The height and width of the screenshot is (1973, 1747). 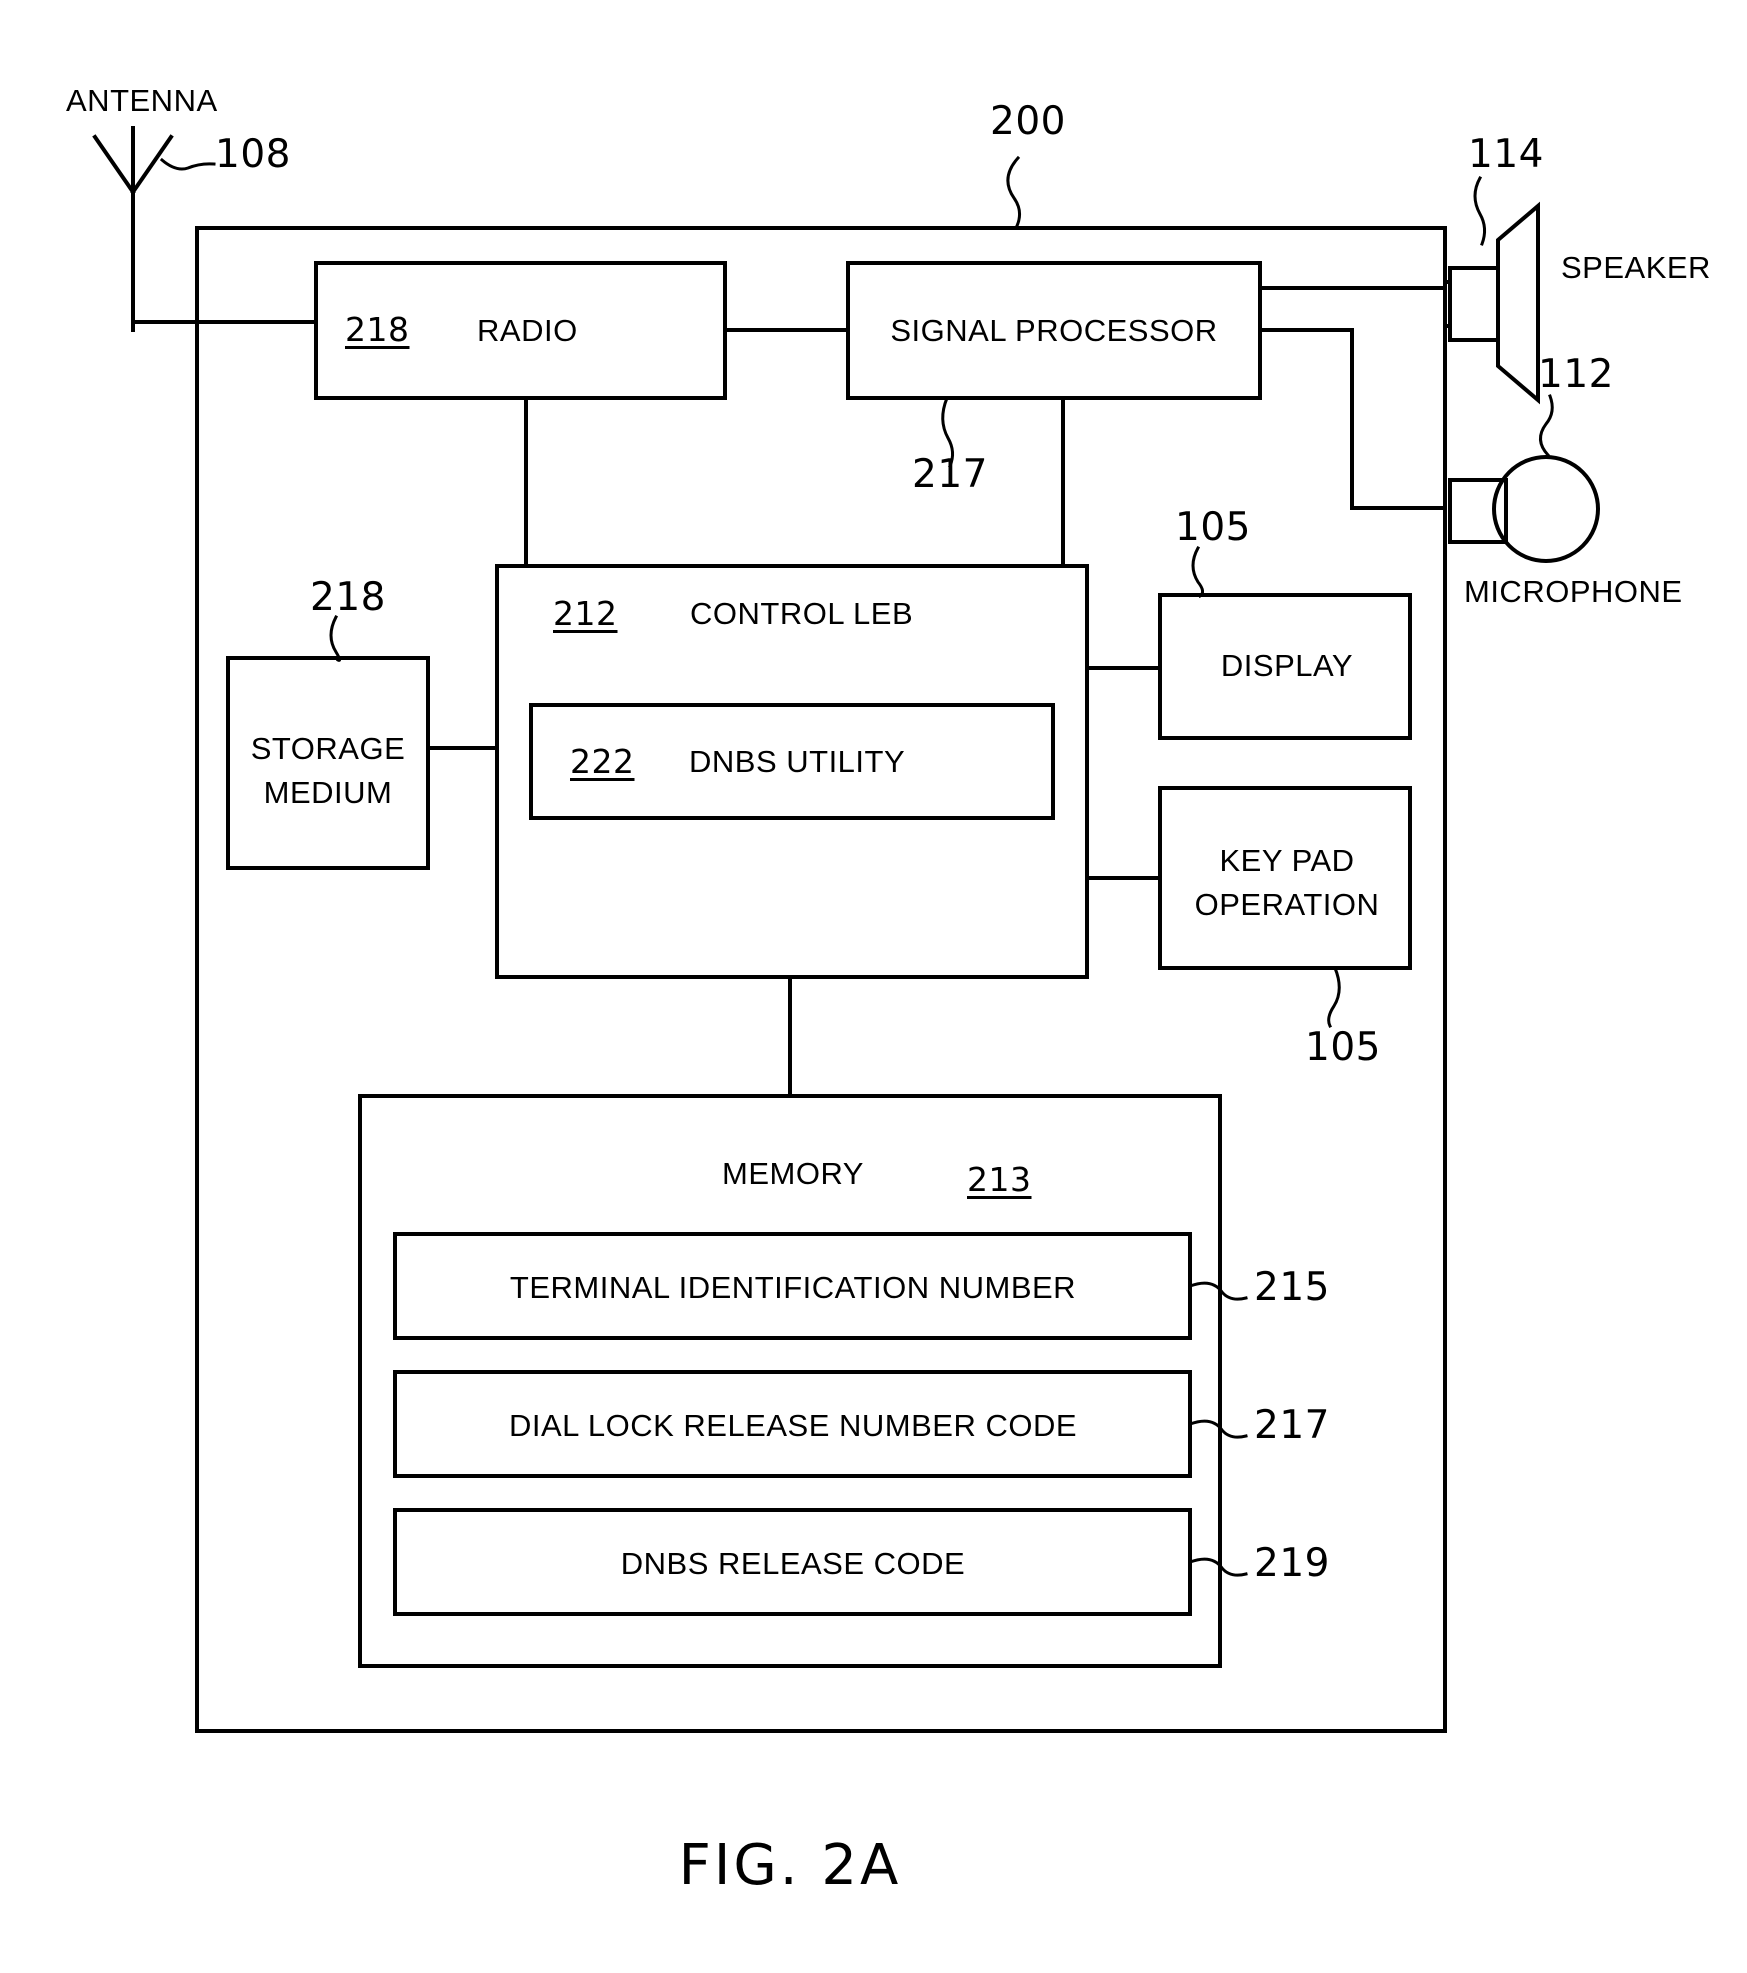 What do you see at coordinates (377, 329) in the screenshot?
I see `radio-ref: 218` at bounding box center [377, 329].